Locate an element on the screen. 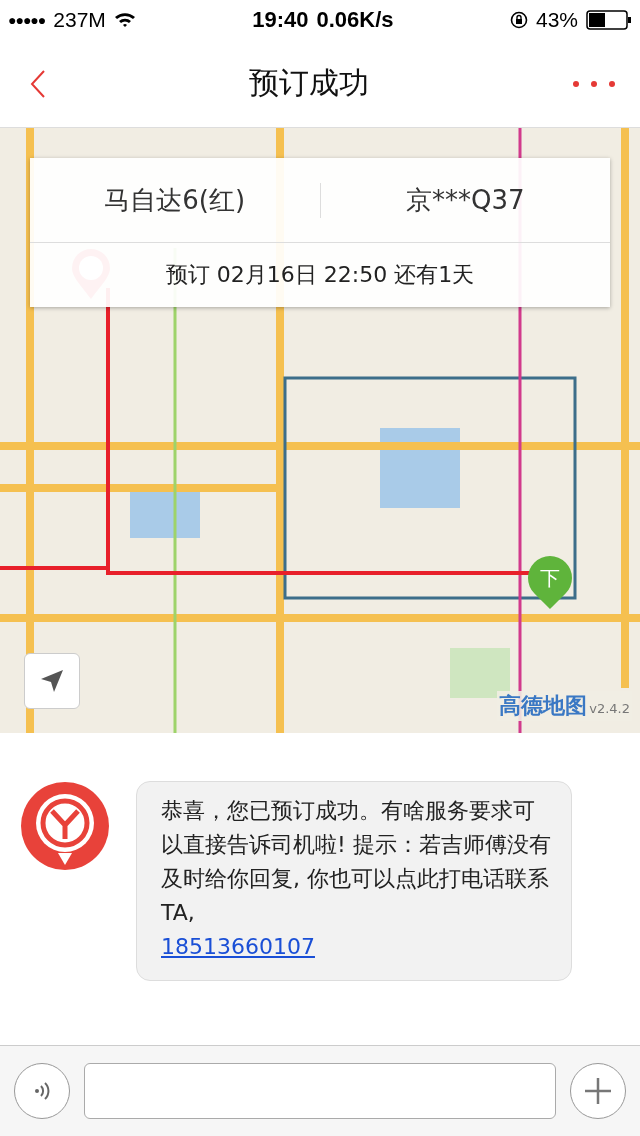  battery-percent: 43% is located at coordinates (556, 20).